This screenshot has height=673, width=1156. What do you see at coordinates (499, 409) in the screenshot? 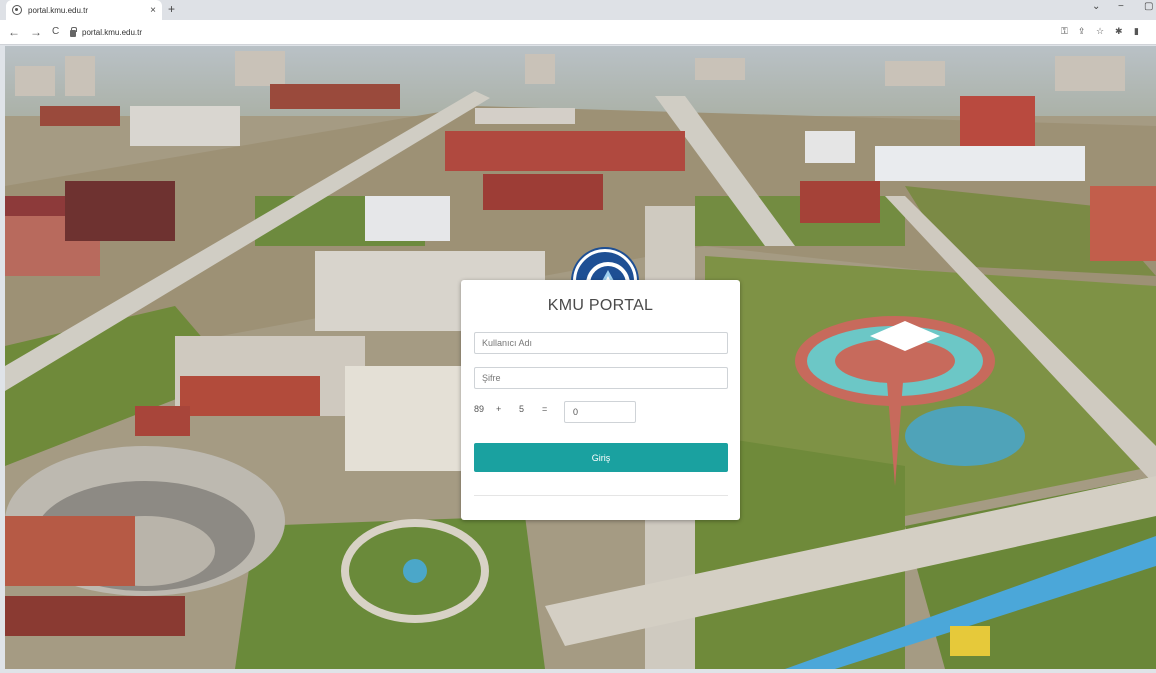
I see `captcha-operator: +` at bounding box center [499, 409].